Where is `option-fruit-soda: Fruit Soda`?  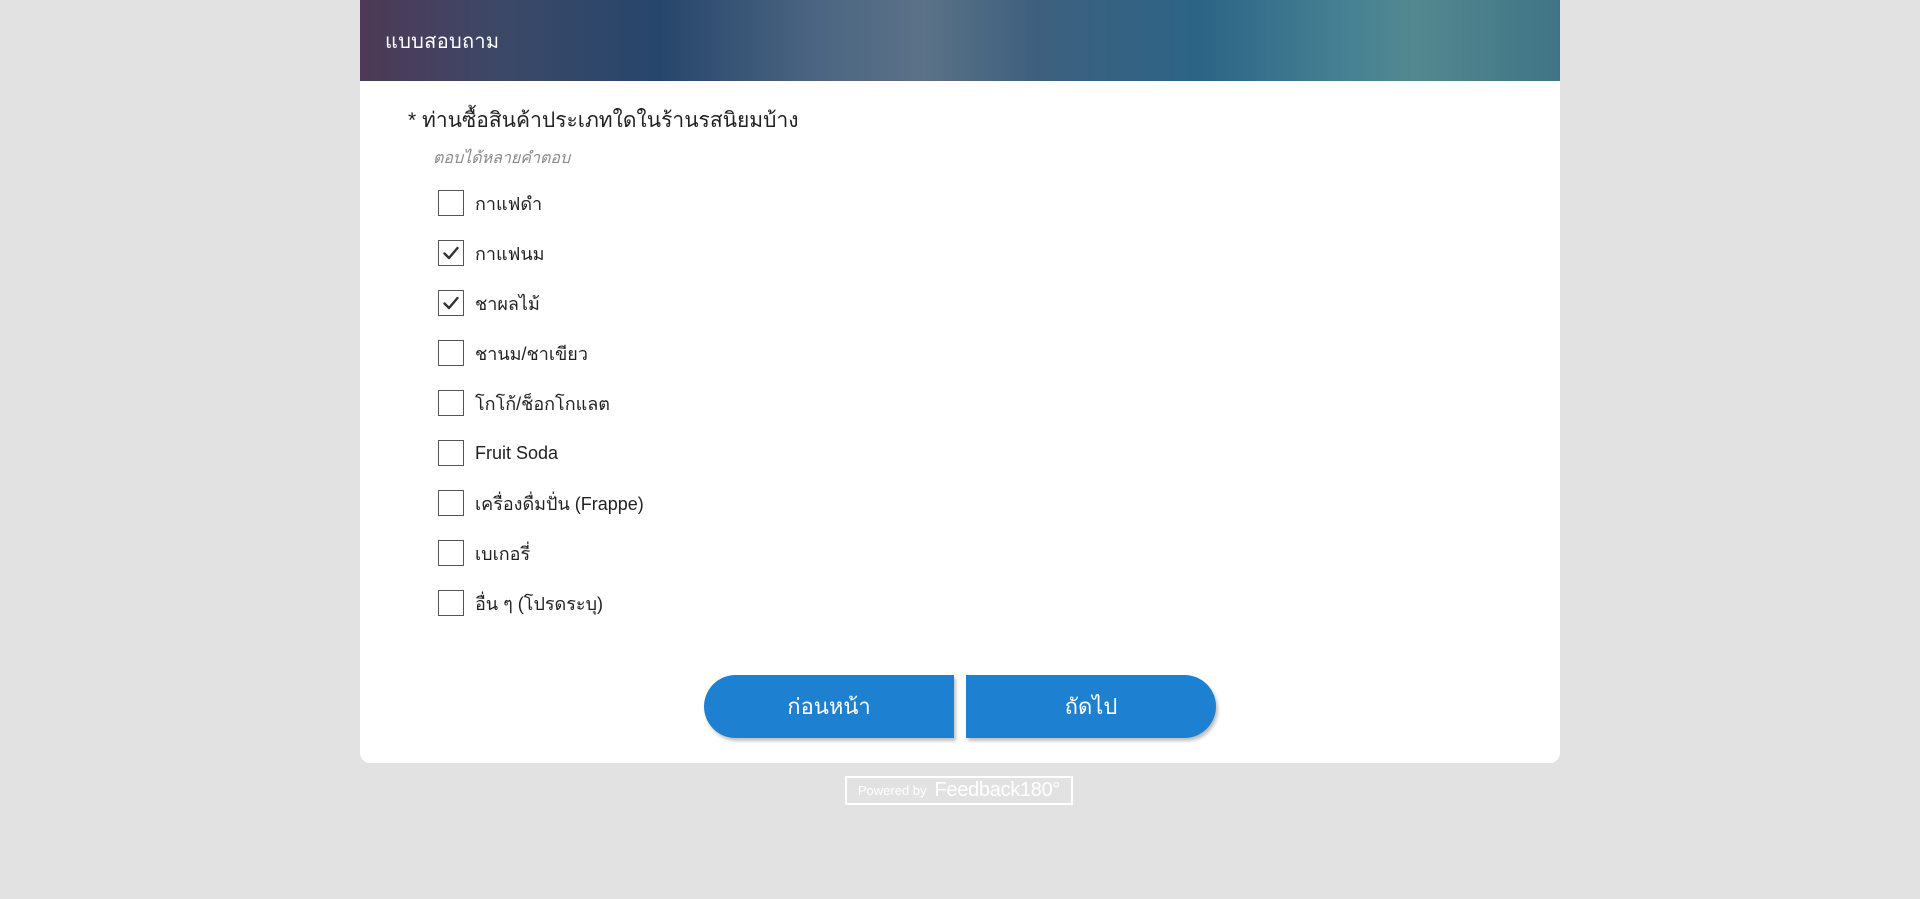
option-fruit-soda: Fruit Soda is located at coordinates (541, 461).